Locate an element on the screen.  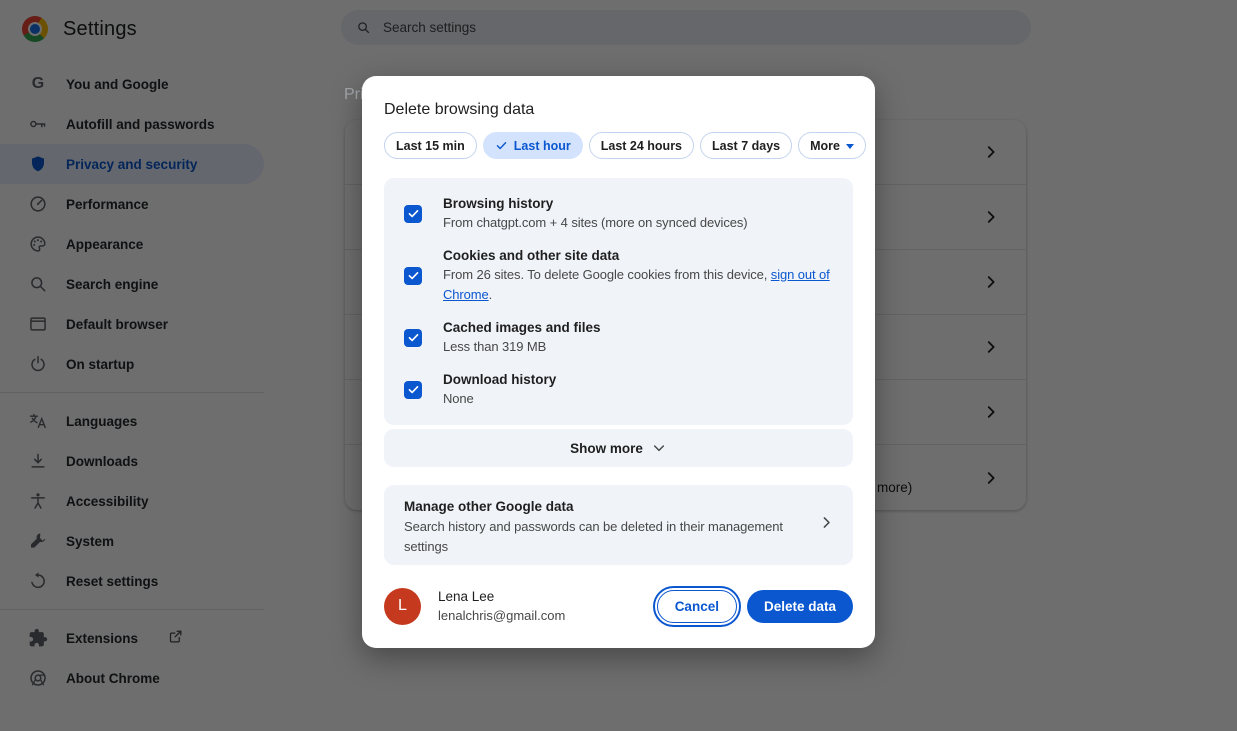
cached-images-checkbox is located at coordinates (413, 337).